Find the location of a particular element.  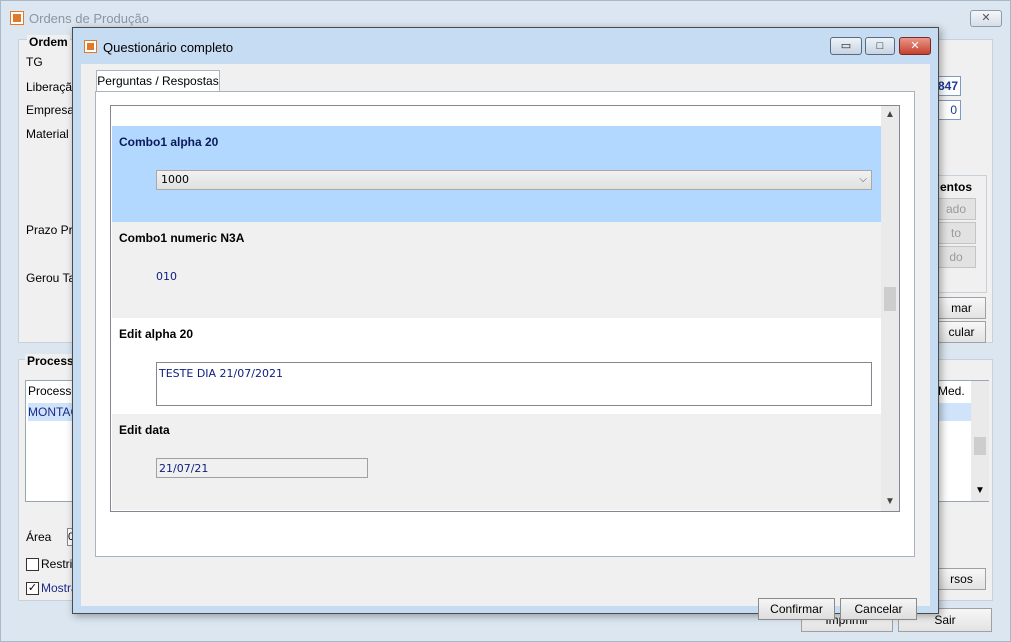

eventos-button-3: do is located at coordinates (956, 257).